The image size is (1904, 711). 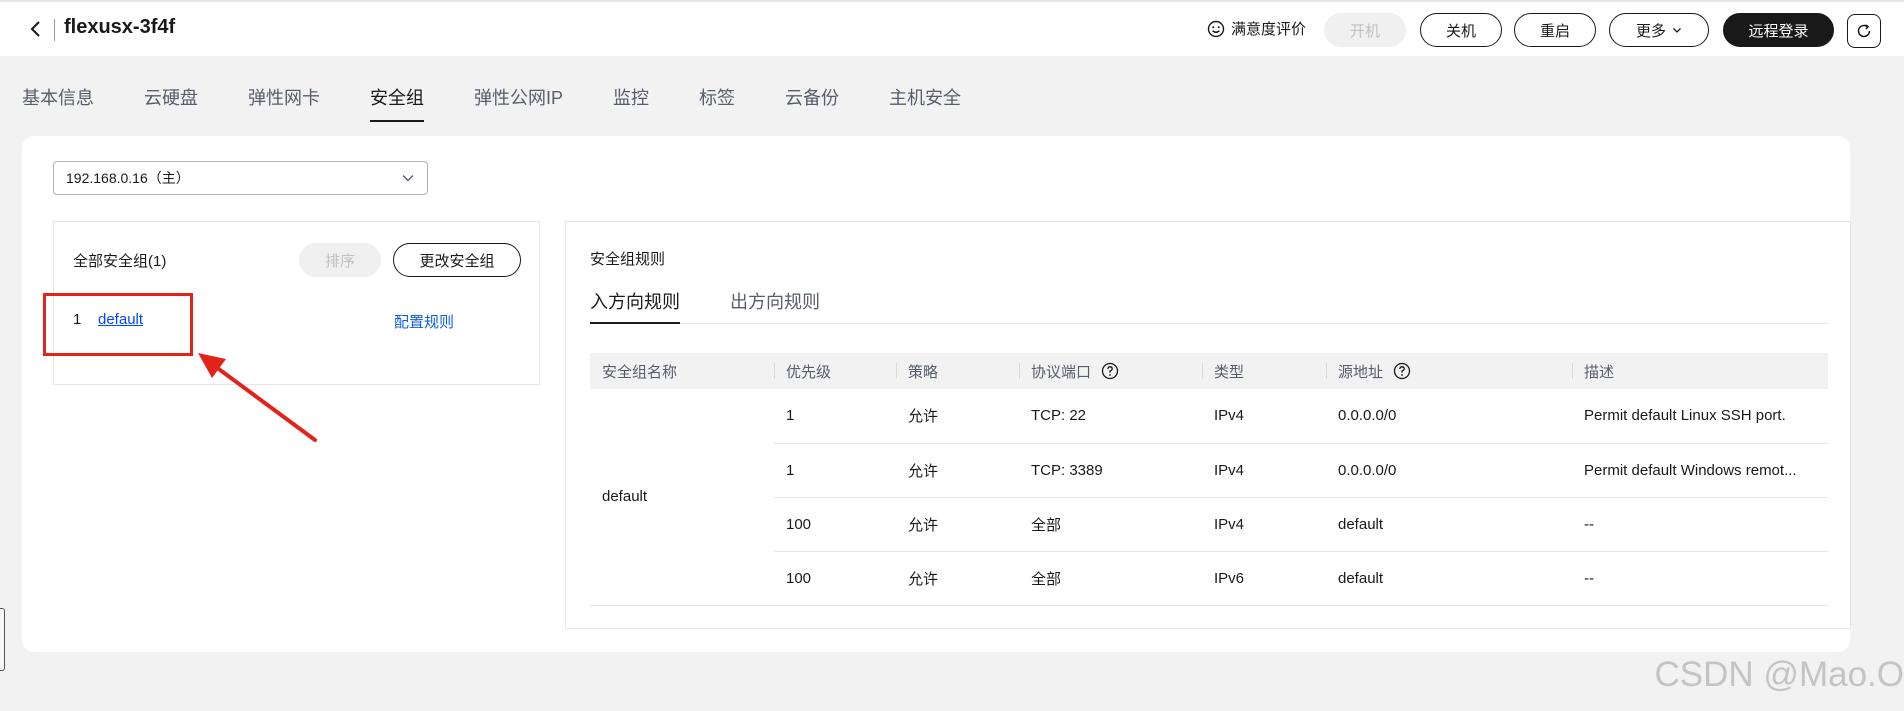 What do you see at coordinates (682, 371) in the screenshot?
I see `column-header: 安全组名称` at bounding box center [682, 371].